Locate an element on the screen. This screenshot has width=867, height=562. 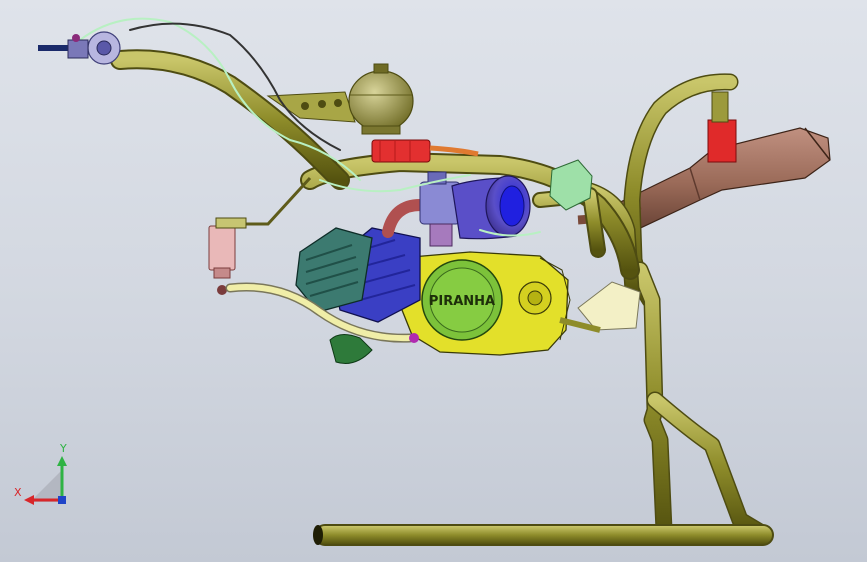
foot-peg-knob is located at coordinates (414, 338).